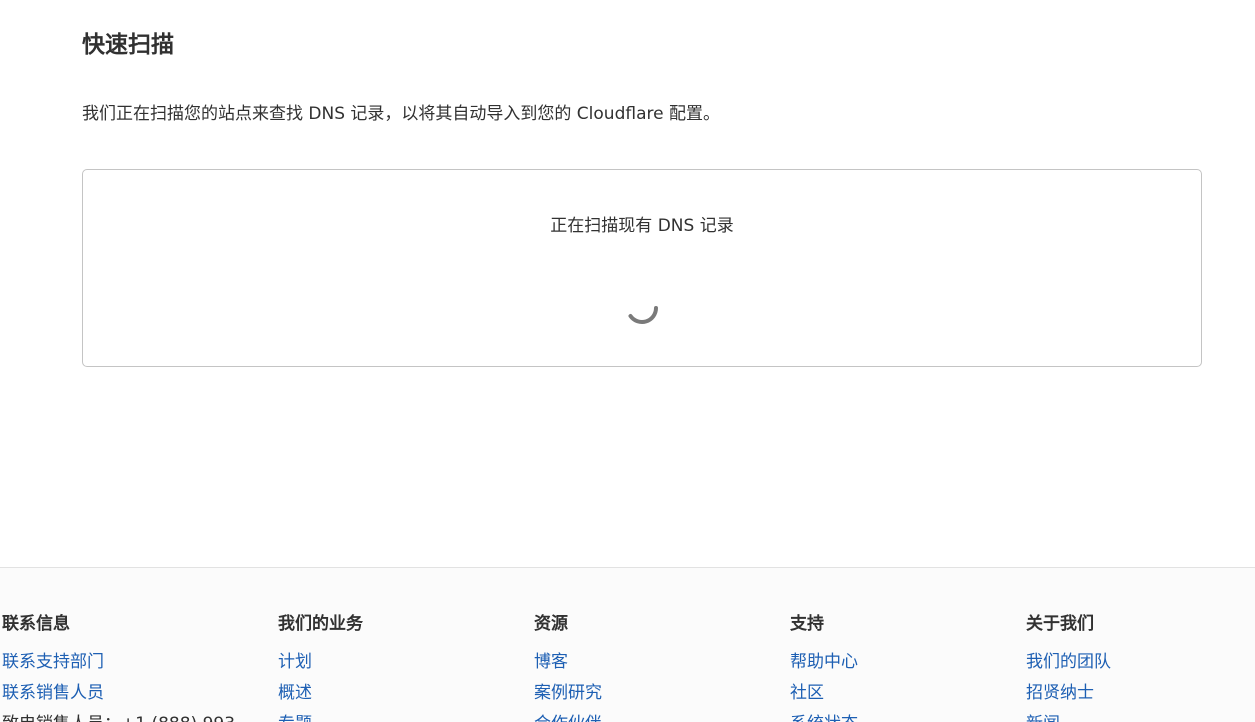 The width and height of the screenshot is (1255, 722). I want to click on footer-list-item: 社区, so click(824, 696).